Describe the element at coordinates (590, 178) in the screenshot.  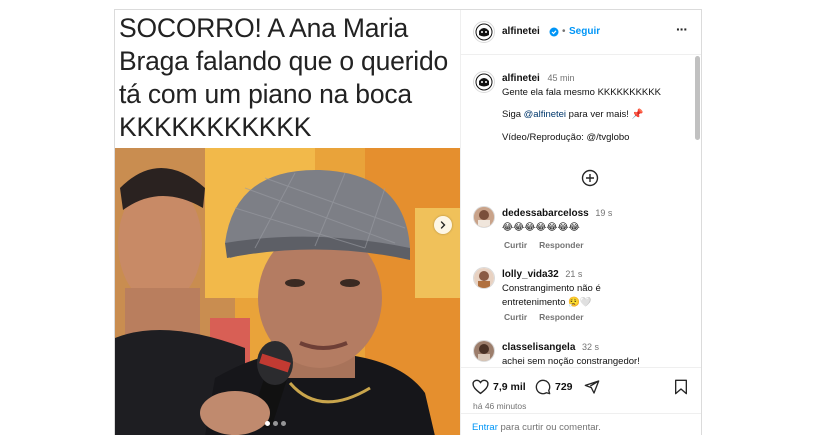
I see `add-circle-icon` at that location.